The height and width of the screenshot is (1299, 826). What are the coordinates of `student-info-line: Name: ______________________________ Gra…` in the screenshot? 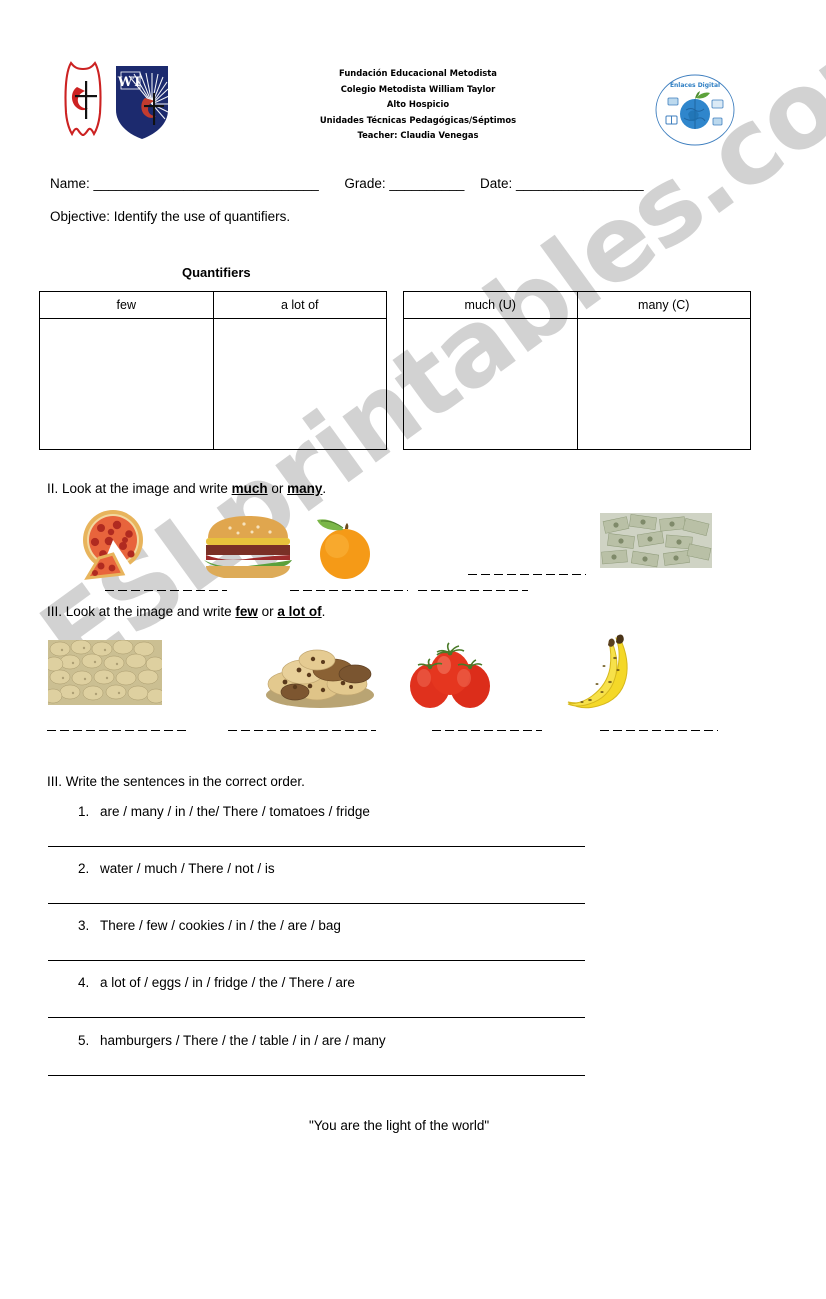 It's located at (347, 183).